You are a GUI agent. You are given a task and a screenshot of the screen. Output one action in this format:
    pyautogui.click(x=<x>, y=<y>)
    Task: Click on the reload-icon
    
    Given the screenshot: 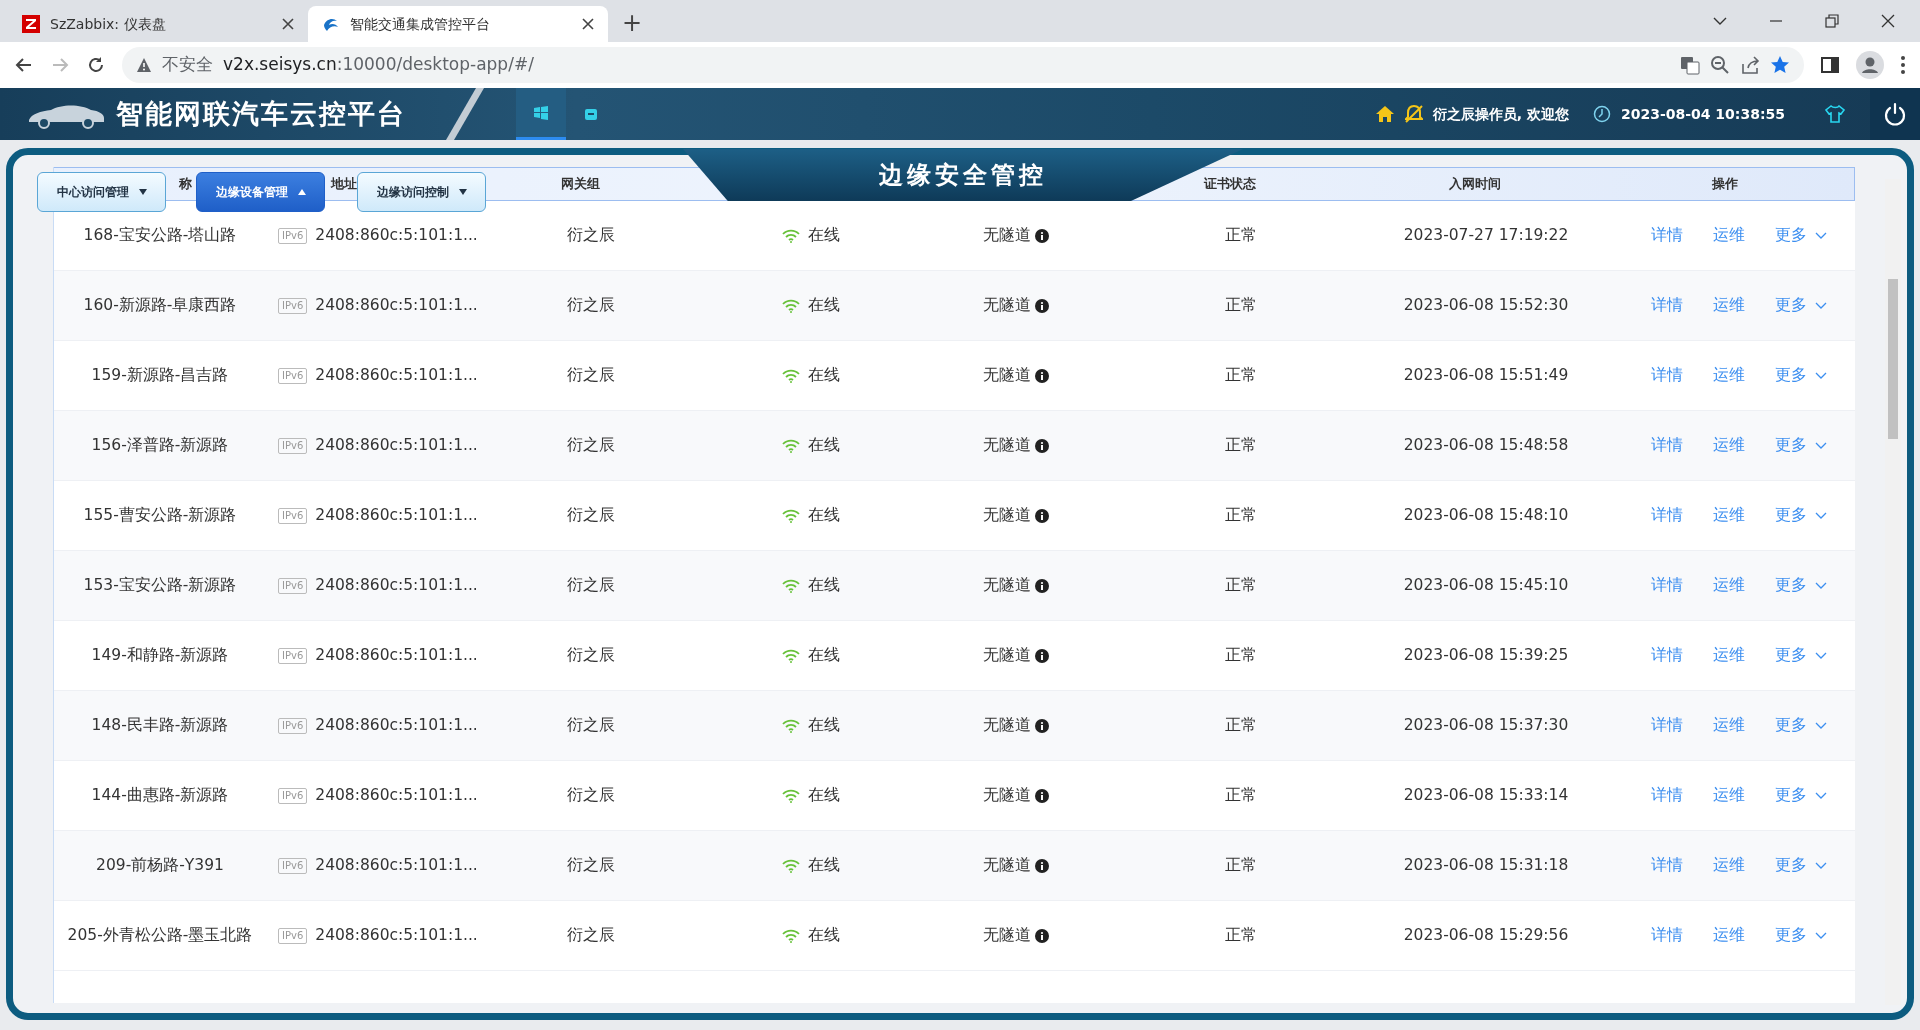 What is the action you would take?
    pyautogui.click(x=96, y=65)
    